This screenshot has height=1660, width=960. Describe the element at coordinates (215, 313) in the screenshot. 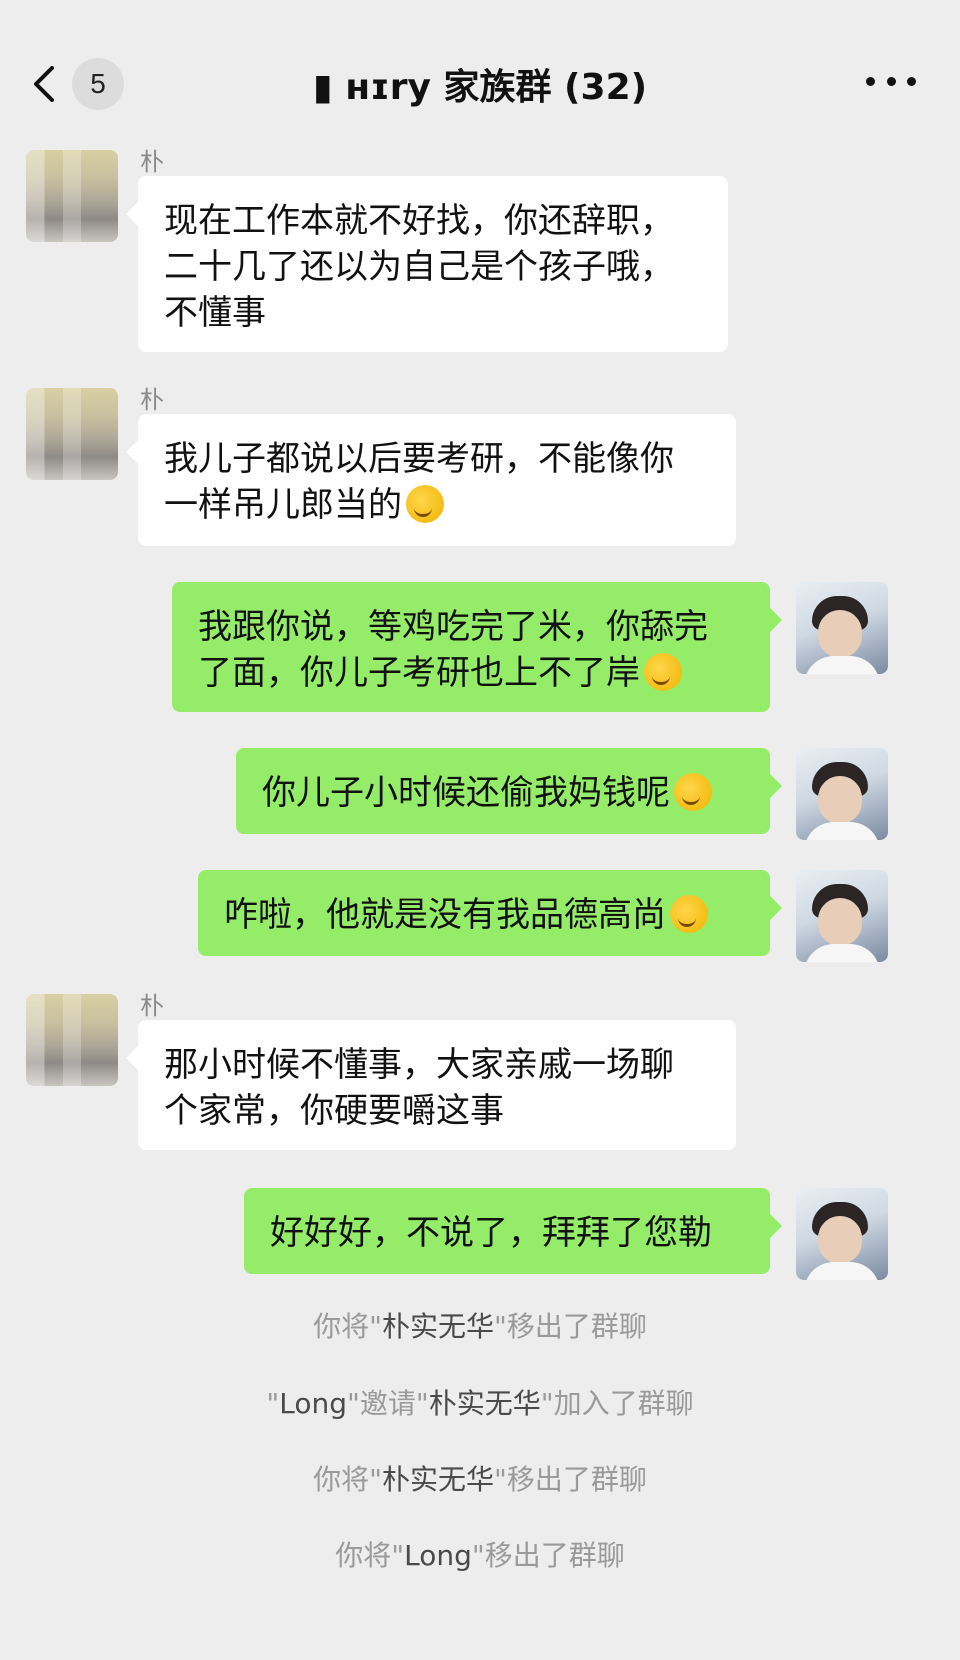

I see `message-line: 不懂事` at that location.